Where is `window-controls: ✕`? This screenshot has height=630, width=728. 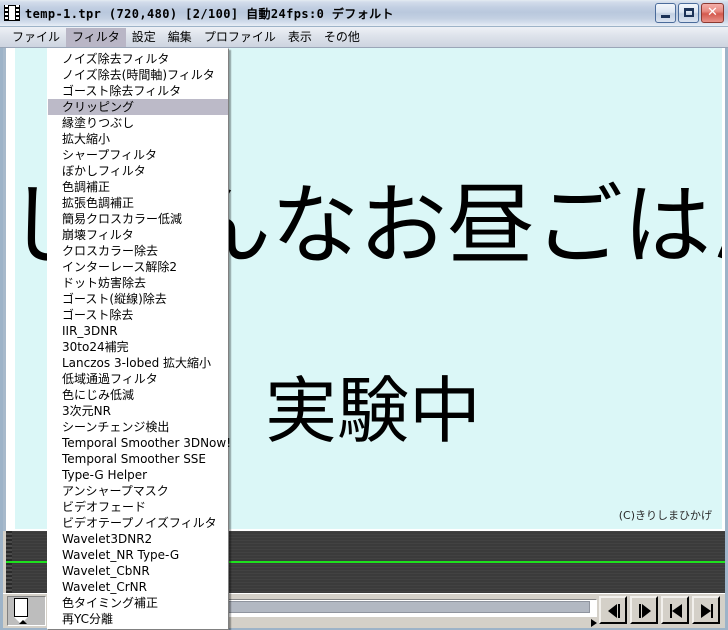
window-controls: ✕ is located at coordinates (689, 13).